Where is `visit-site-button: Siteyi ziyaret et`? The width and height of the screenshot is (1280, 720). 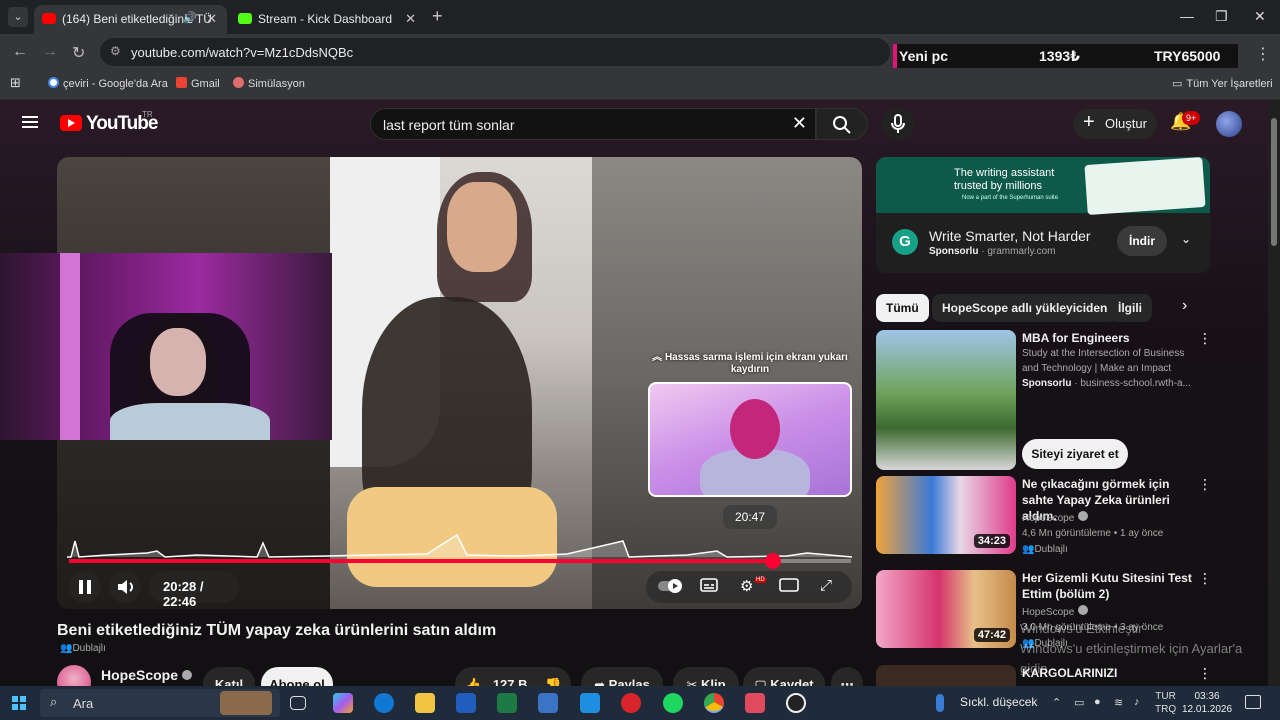
visit-site-button: Siteyi ziyaret et is located at coordinates (1075, 454).